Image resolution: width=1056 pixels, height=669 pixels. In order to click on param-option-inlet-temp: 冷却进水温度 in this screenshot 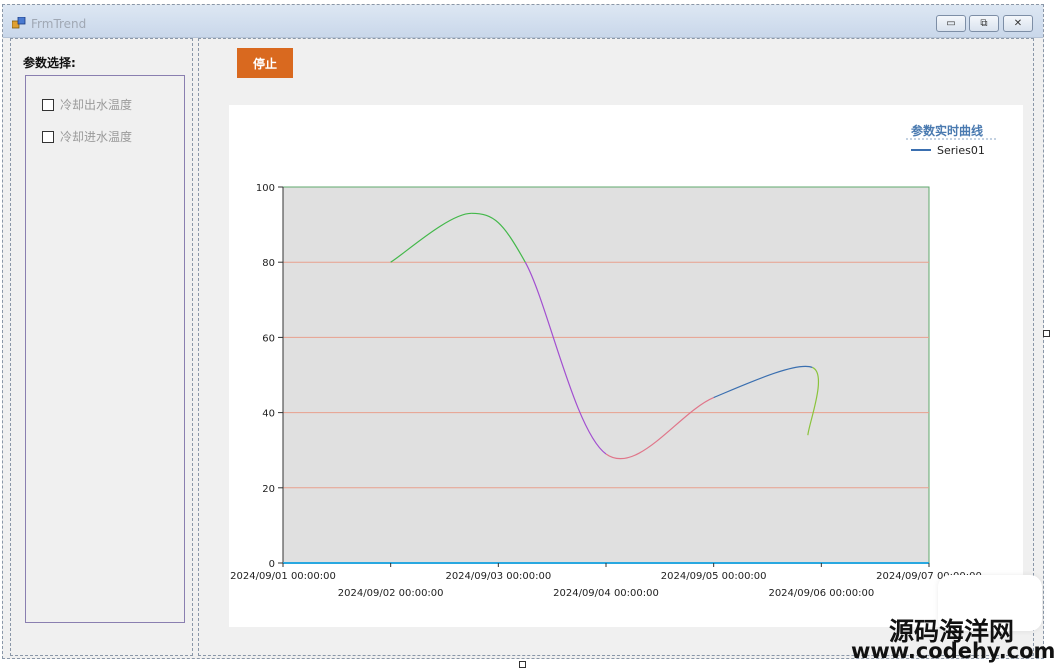, I will do `click(87, 136)`.